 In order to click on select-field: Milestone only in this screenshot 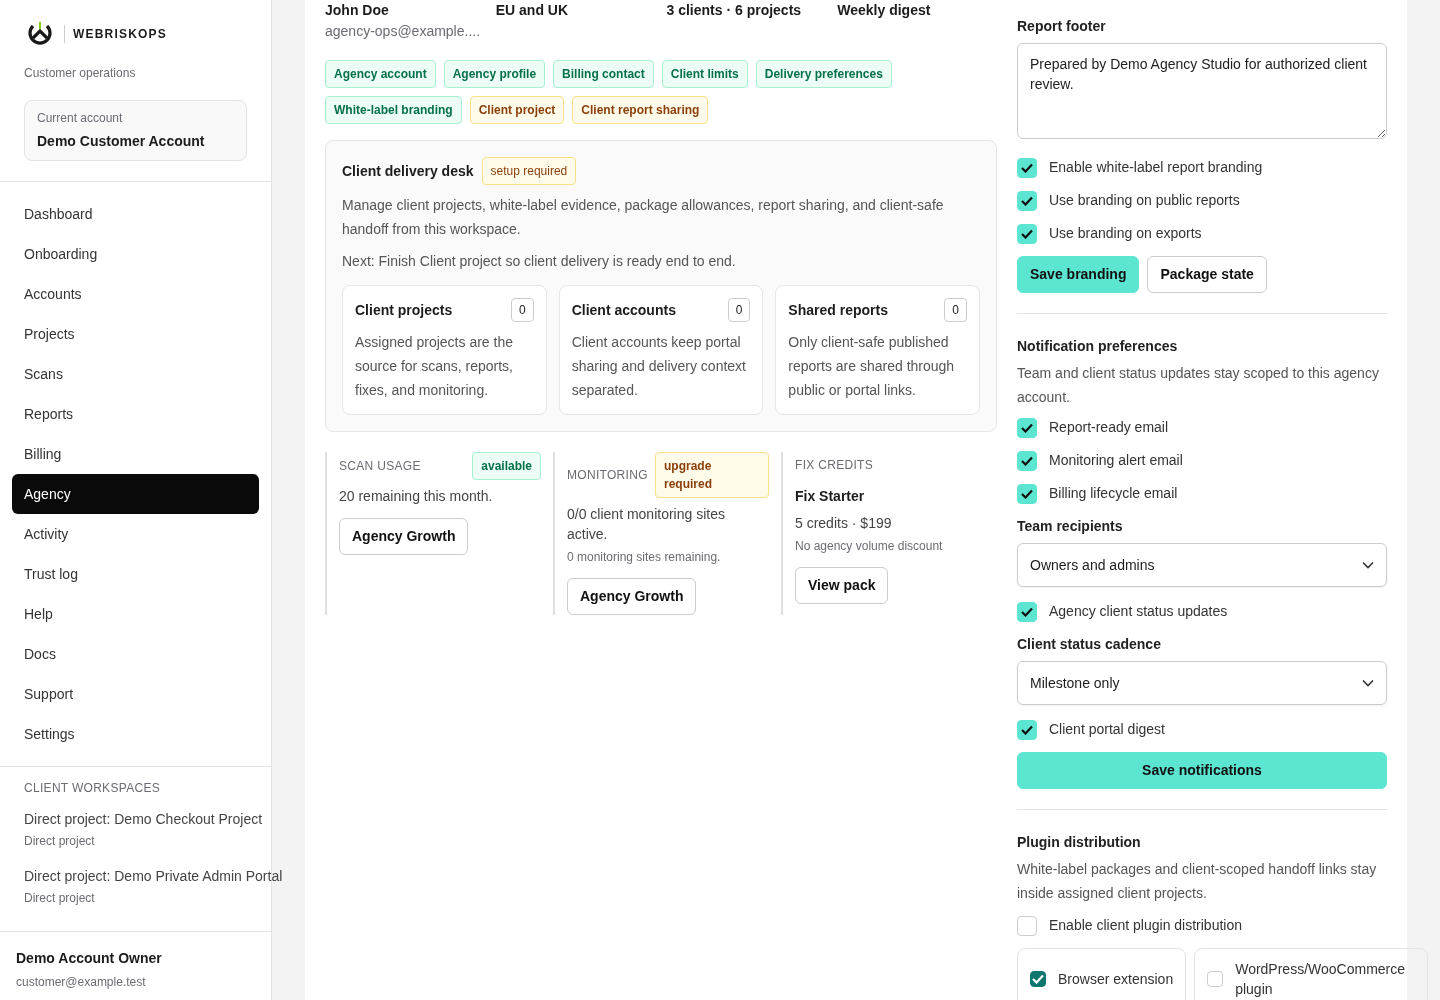, I will do `click(1202, 683)`.